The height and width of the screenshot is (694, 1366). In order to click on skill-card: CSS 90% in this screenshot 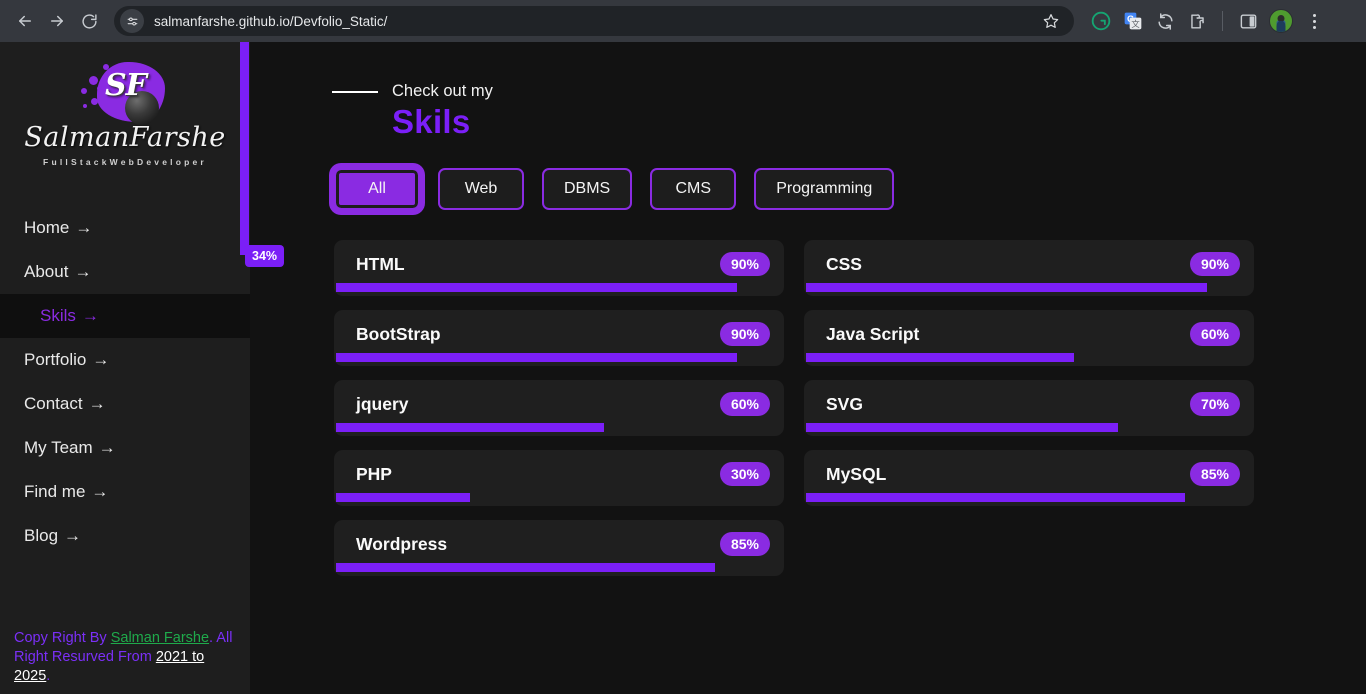, I will do `click(1029, 268)`.